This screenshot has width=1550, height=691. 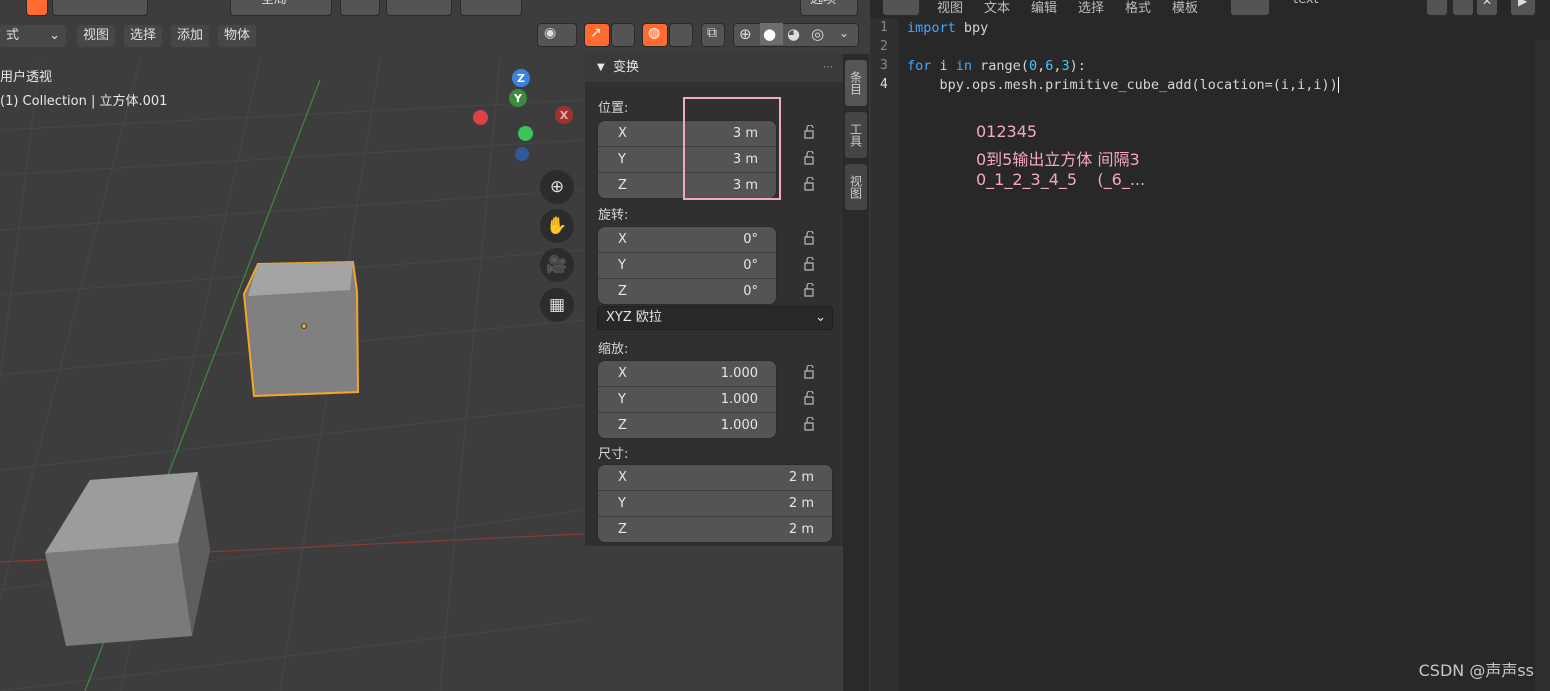 I want to click on gizmo-y-axis: Y, so click(x=518, y=98).